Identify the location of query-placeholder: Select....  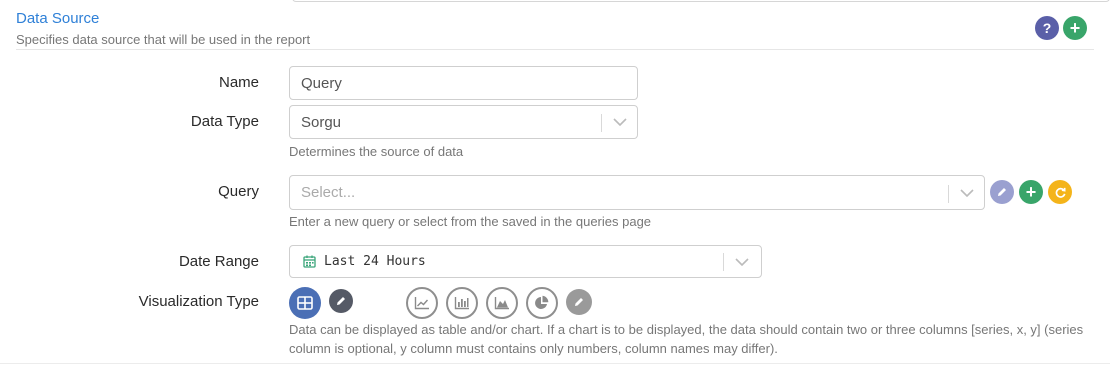
(328, 192).